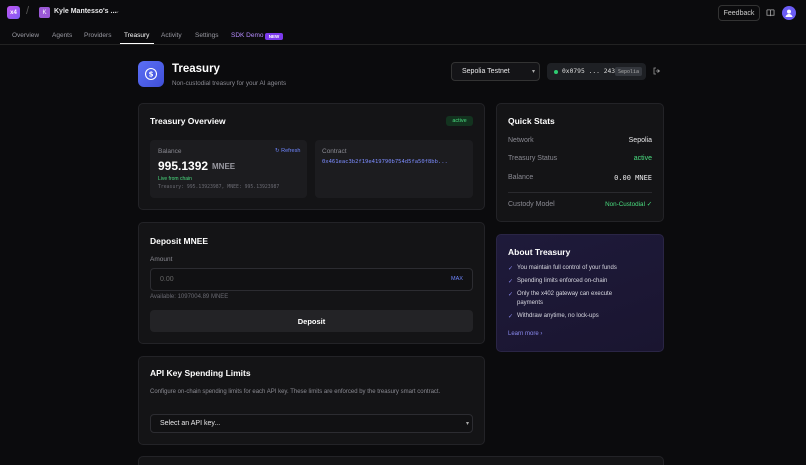 The height and width of the screenshot is (465, 806). Describe the element at coordinates (171, 35) in the screenshot. I see `tab-activity: Activity` at that location.